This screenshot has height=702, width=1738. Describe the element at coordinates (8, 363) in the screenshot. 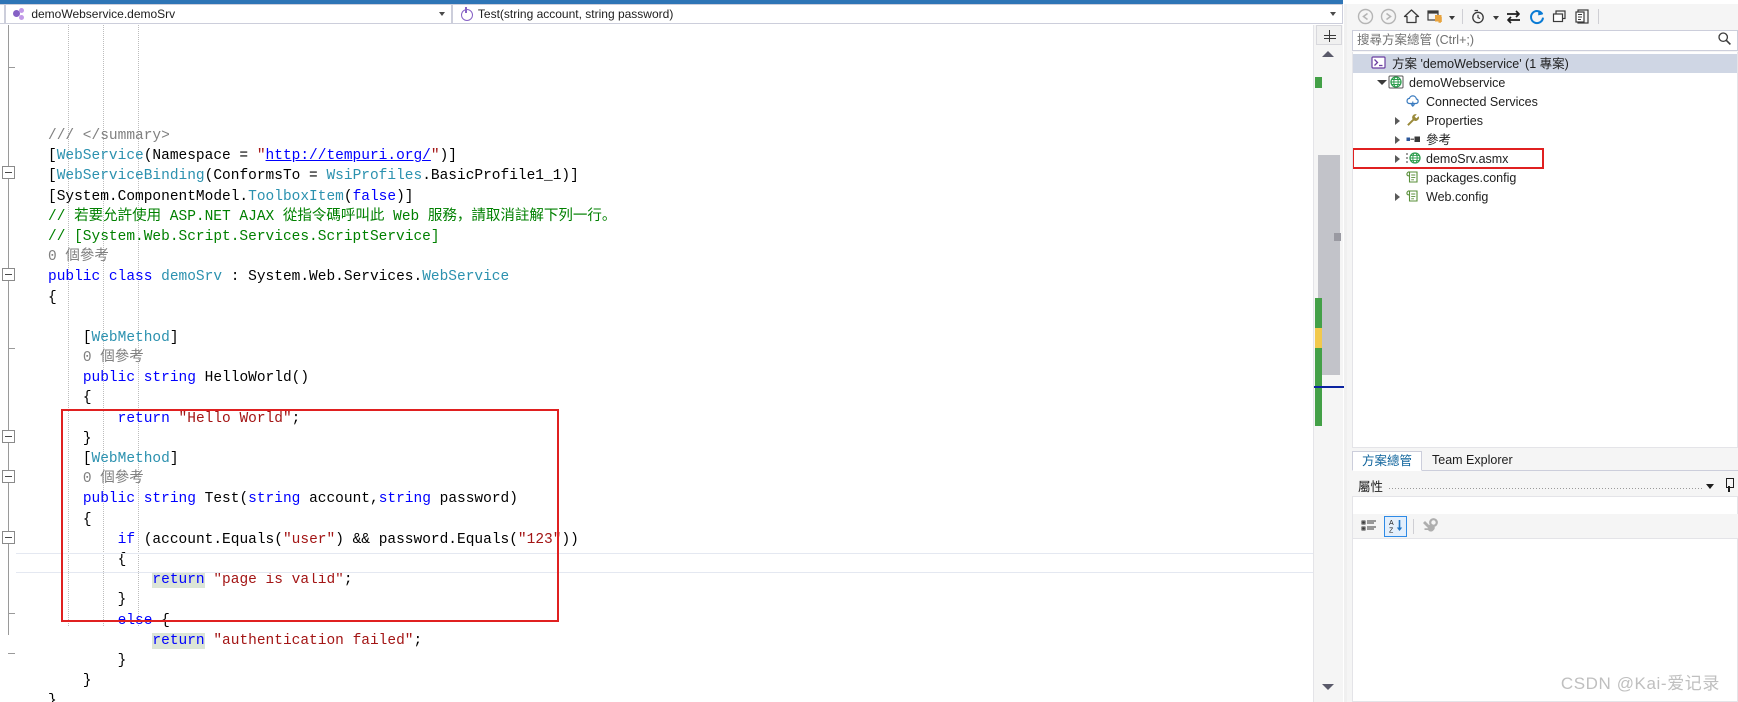

I see `outlining-margin` at that location.